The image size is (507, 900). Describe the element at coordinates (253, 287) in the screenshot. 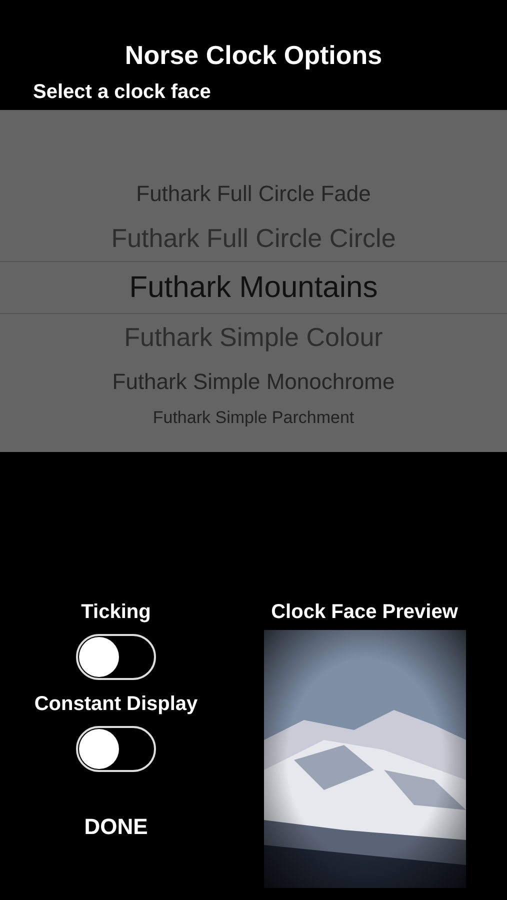

I see `picker-option: Futhark Mountains` at that location.